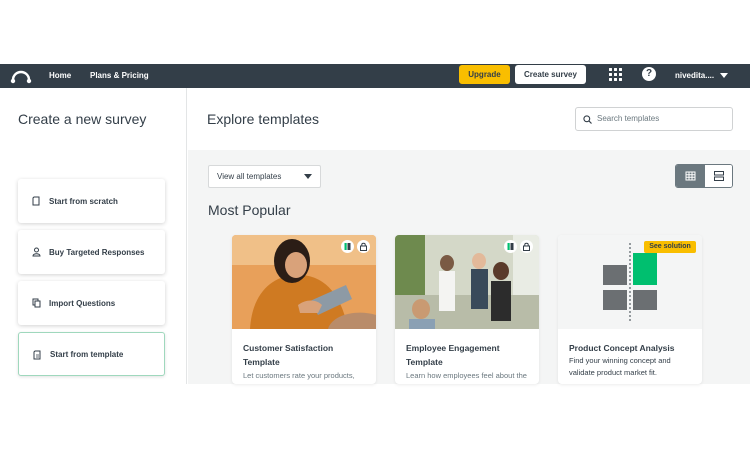 Image resolution: width=750 pixels, height=450 pixels. I want to click on template-icon, so click(37, 355).